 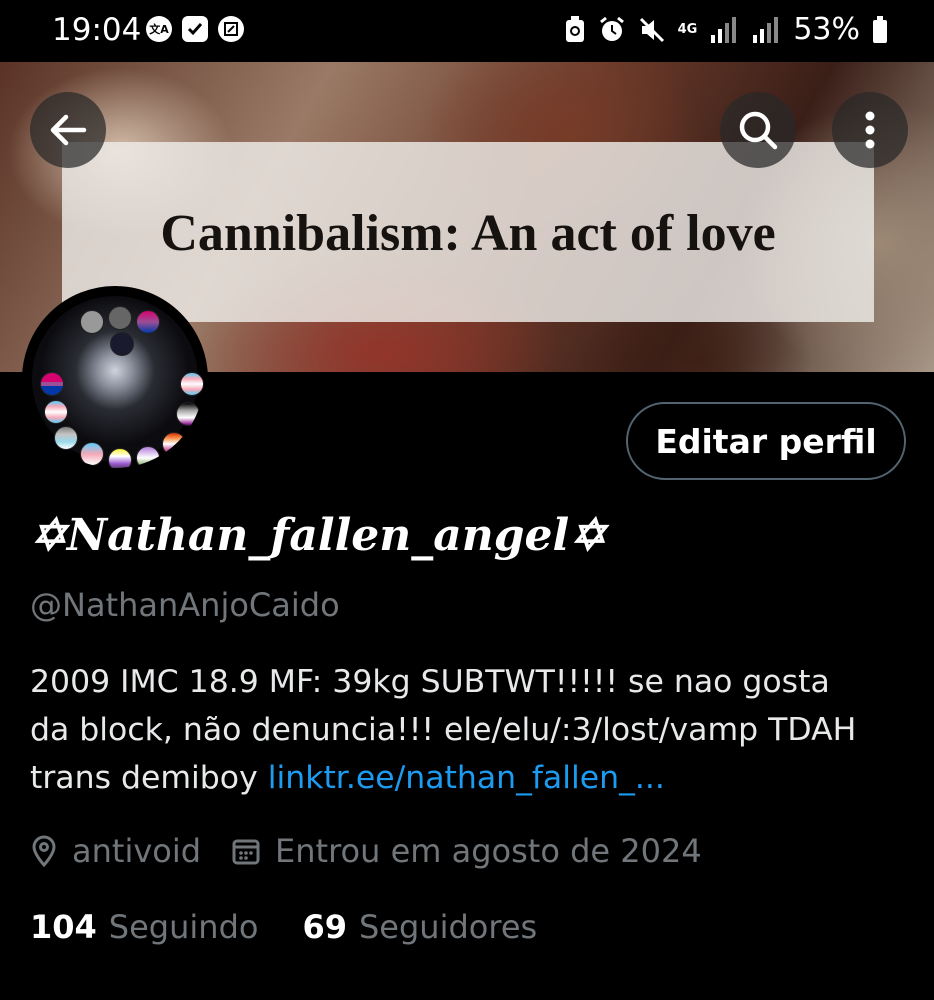 I want to click on join-date: Entrou em agosto de 2024, so click(x=466, y=851).